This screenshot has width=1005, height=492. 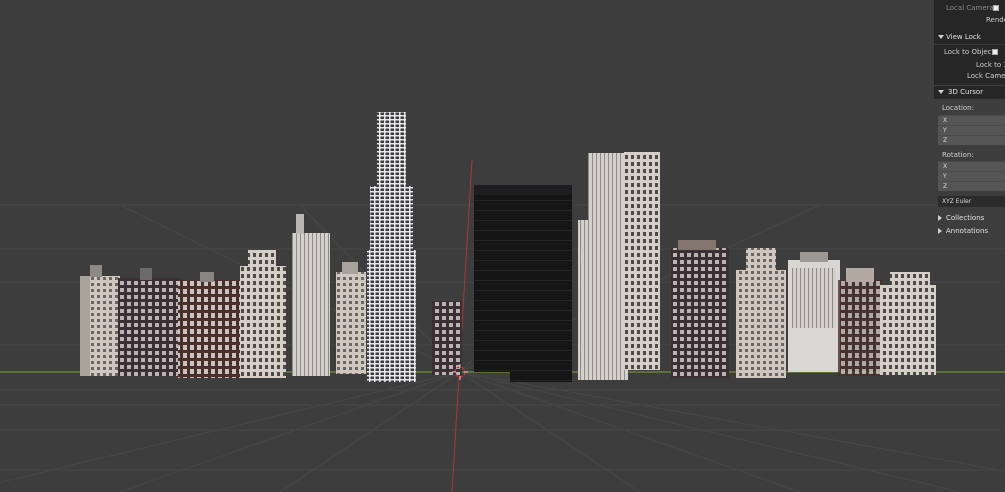 What do you see at coordinates (971, 201) in the screenshot?
I see `rotation-mode-select: XYZ Euler` at bounding box center [971, 201].